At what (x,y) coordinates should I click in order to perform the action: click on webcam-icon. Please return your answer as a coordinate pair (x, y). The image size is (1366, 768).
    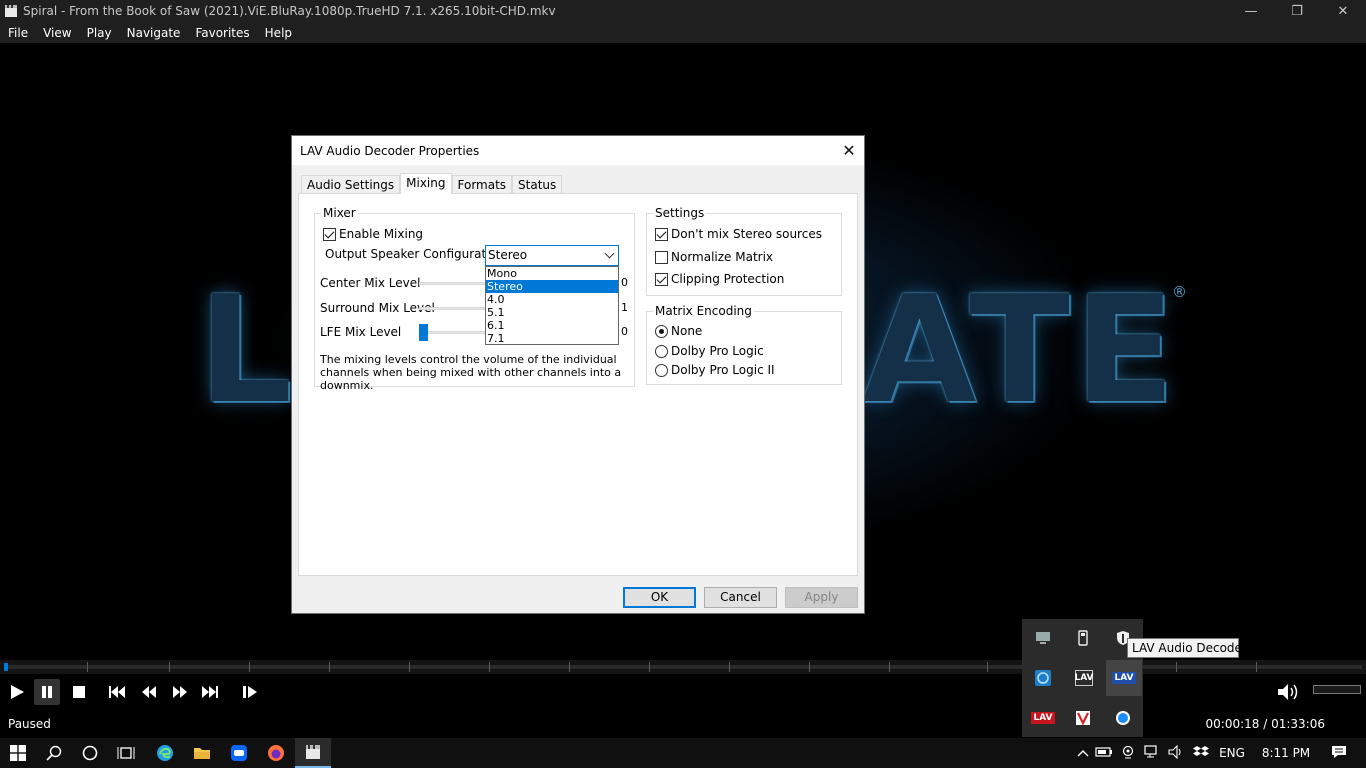
    Looking at the image, I should click on (1128, 753).